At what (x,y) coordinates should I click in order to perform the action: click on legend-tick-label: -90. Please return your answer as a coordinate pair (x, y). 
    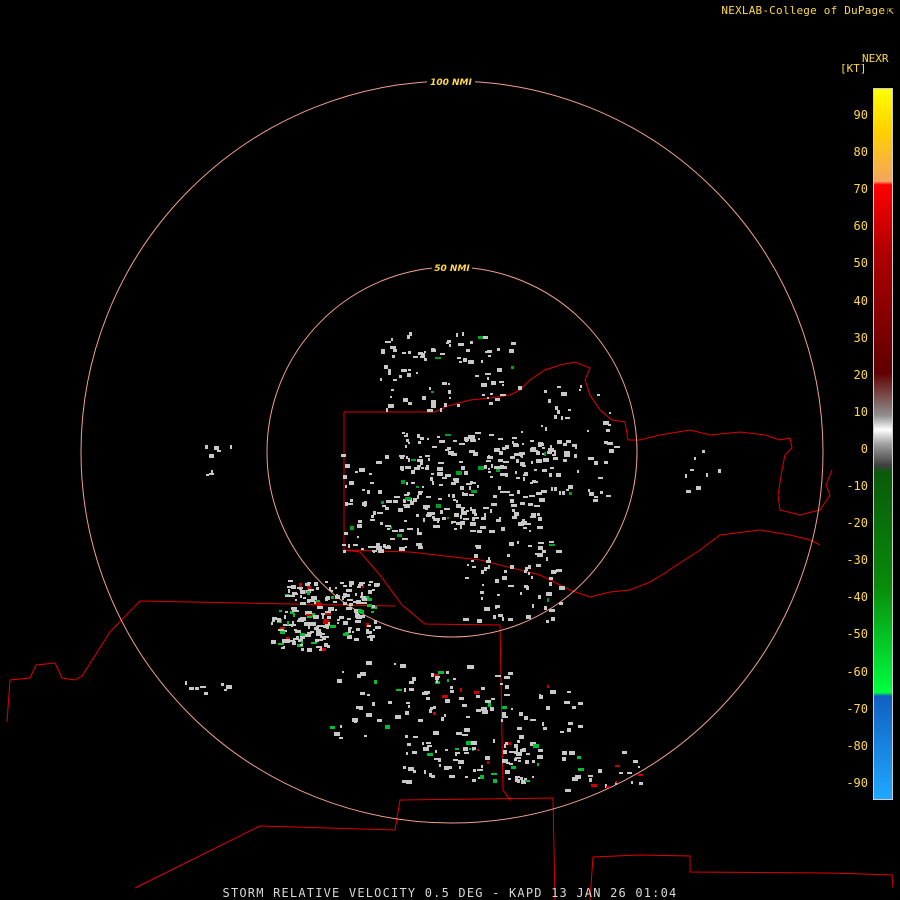
    Looking at the image, I should click on (857, 782).